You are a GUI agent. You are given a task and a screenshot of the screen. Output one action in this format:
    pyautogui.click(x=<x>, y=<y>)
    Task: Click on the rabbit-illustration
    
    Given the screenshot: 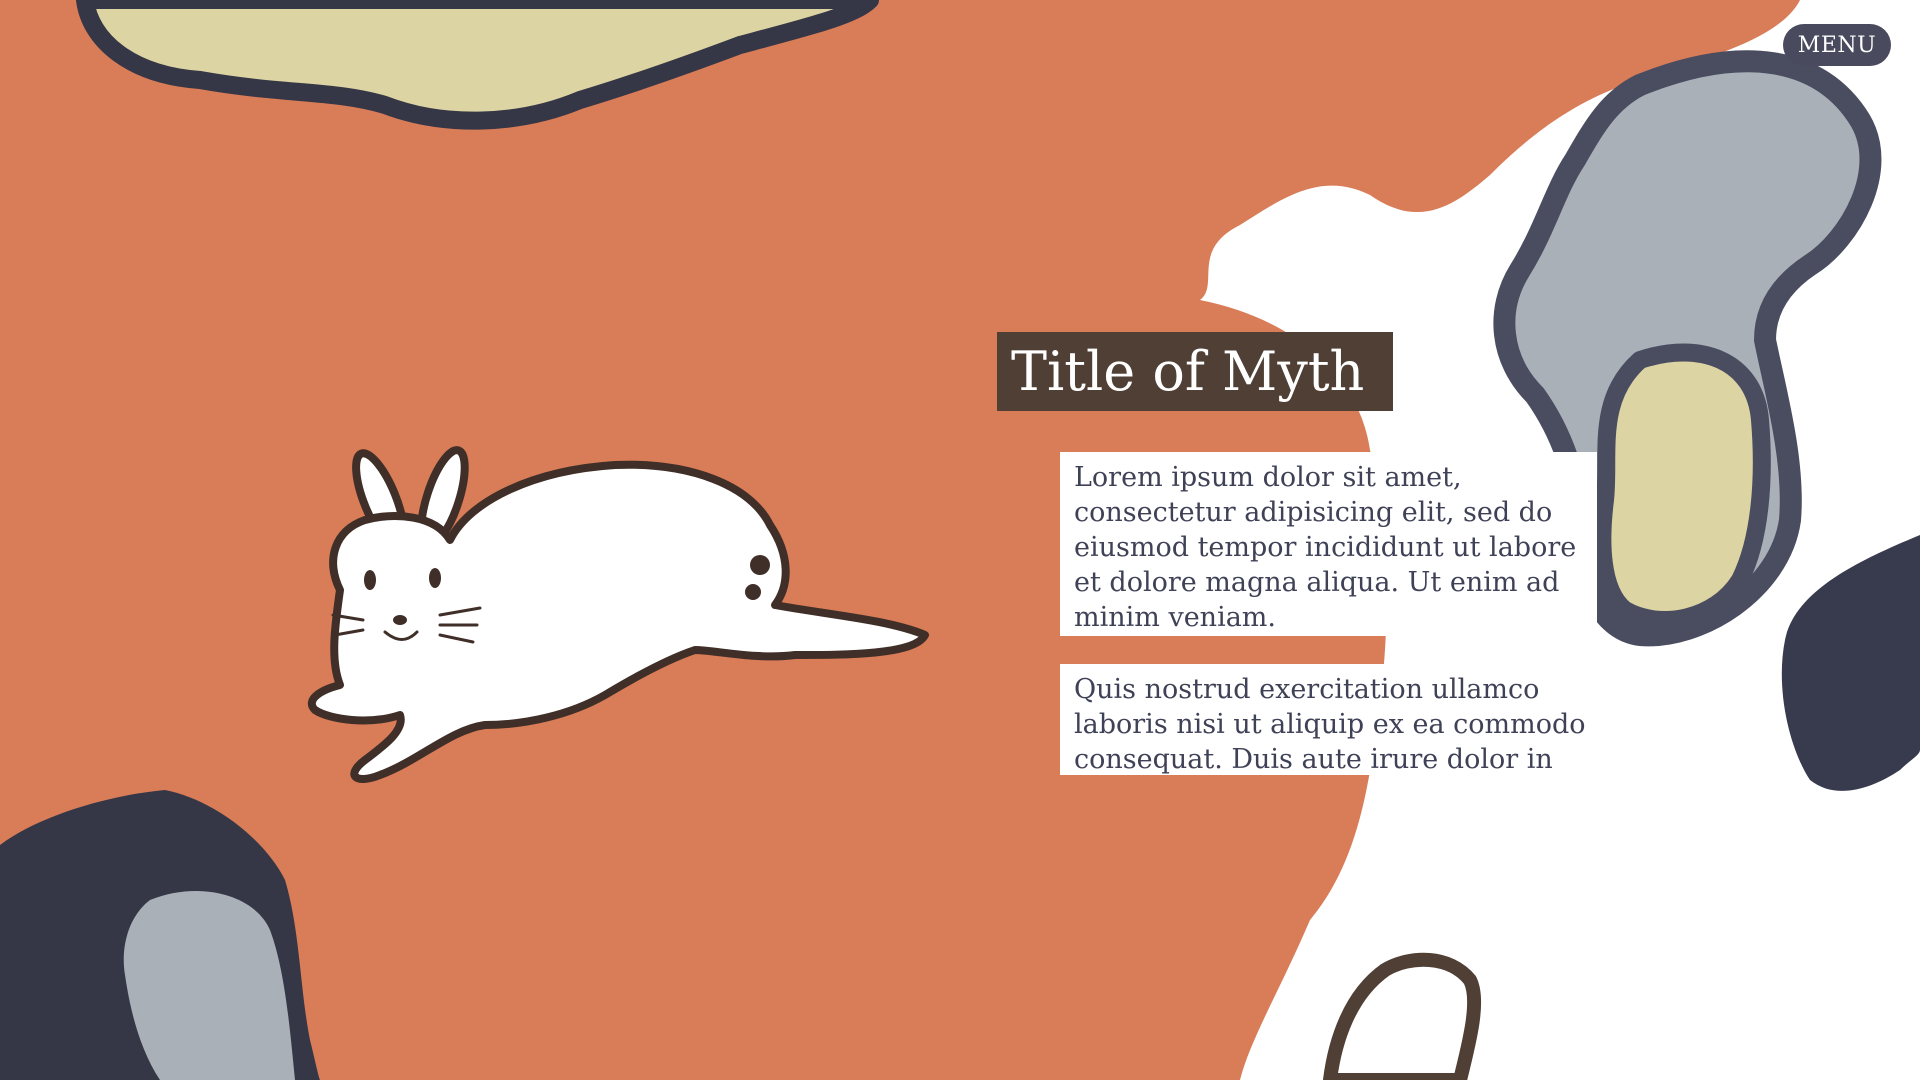 What is the action you would take?
    pyautogui.click(x=618, y=614)
    